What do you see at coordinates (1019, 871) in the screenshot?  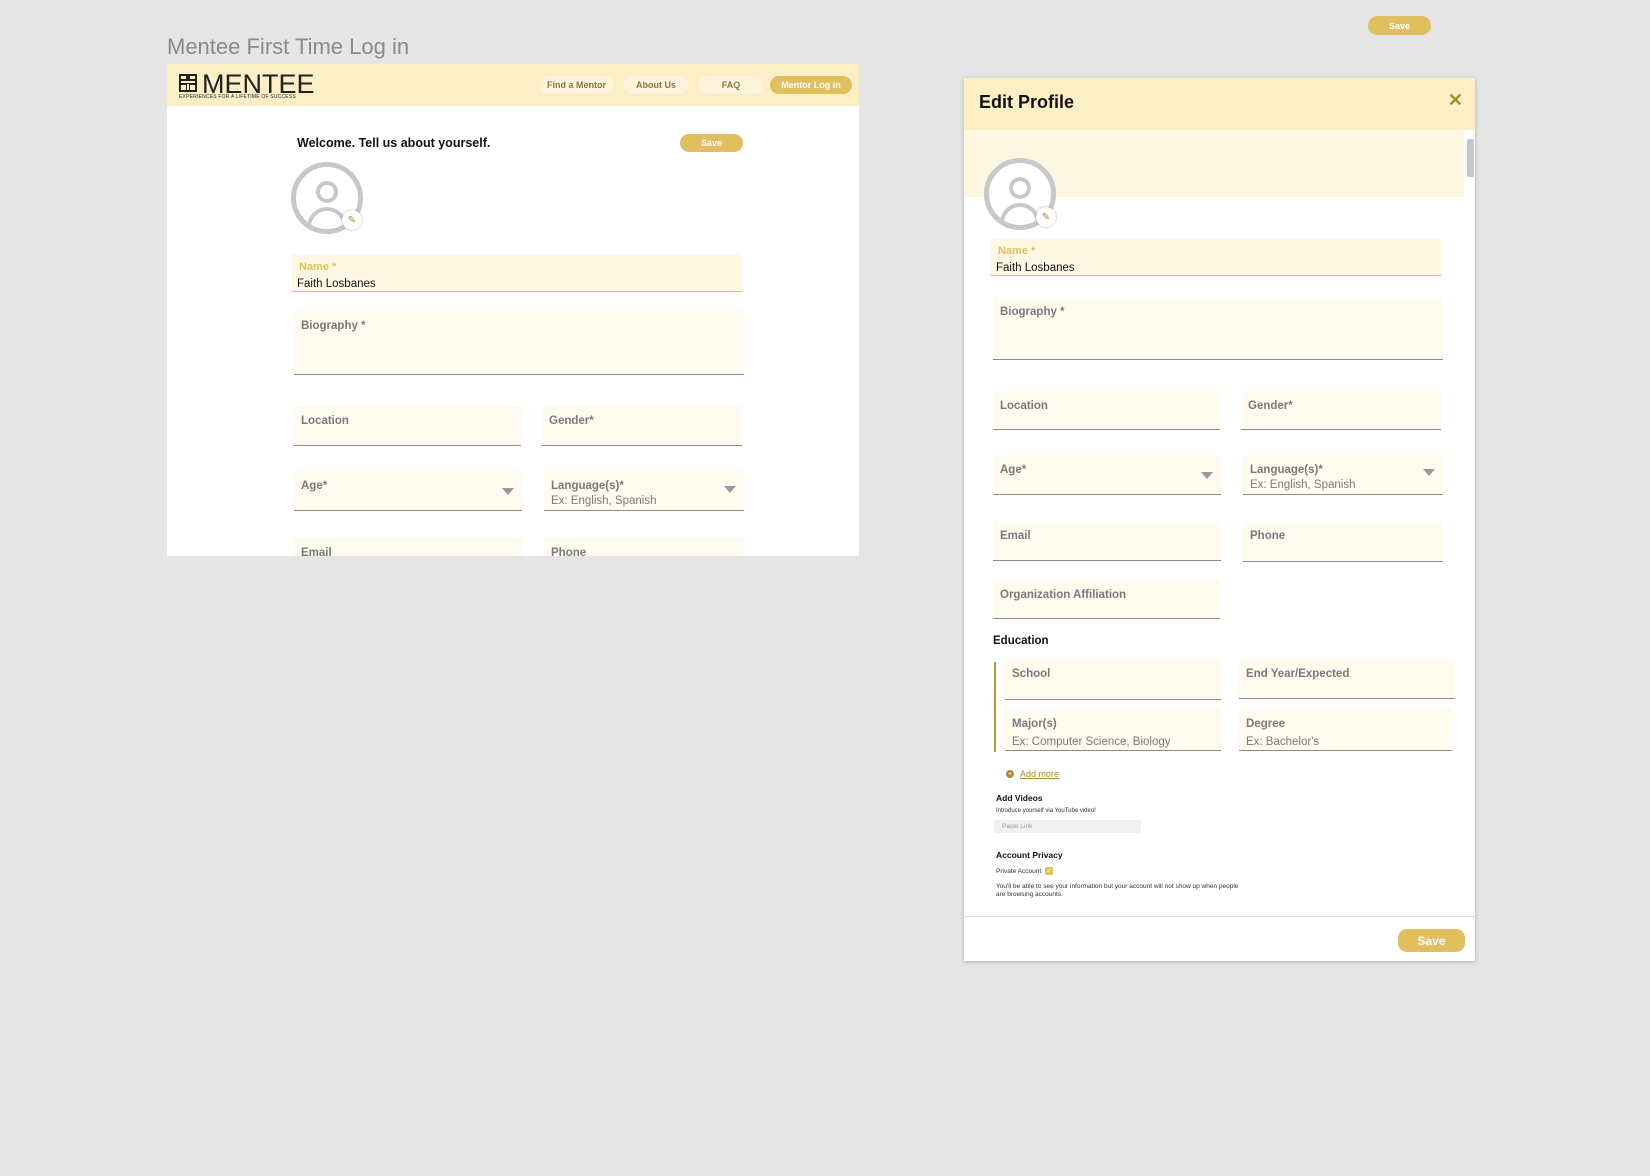 I see `private-account-label: Private Account` at bounding box center [1019, 871].